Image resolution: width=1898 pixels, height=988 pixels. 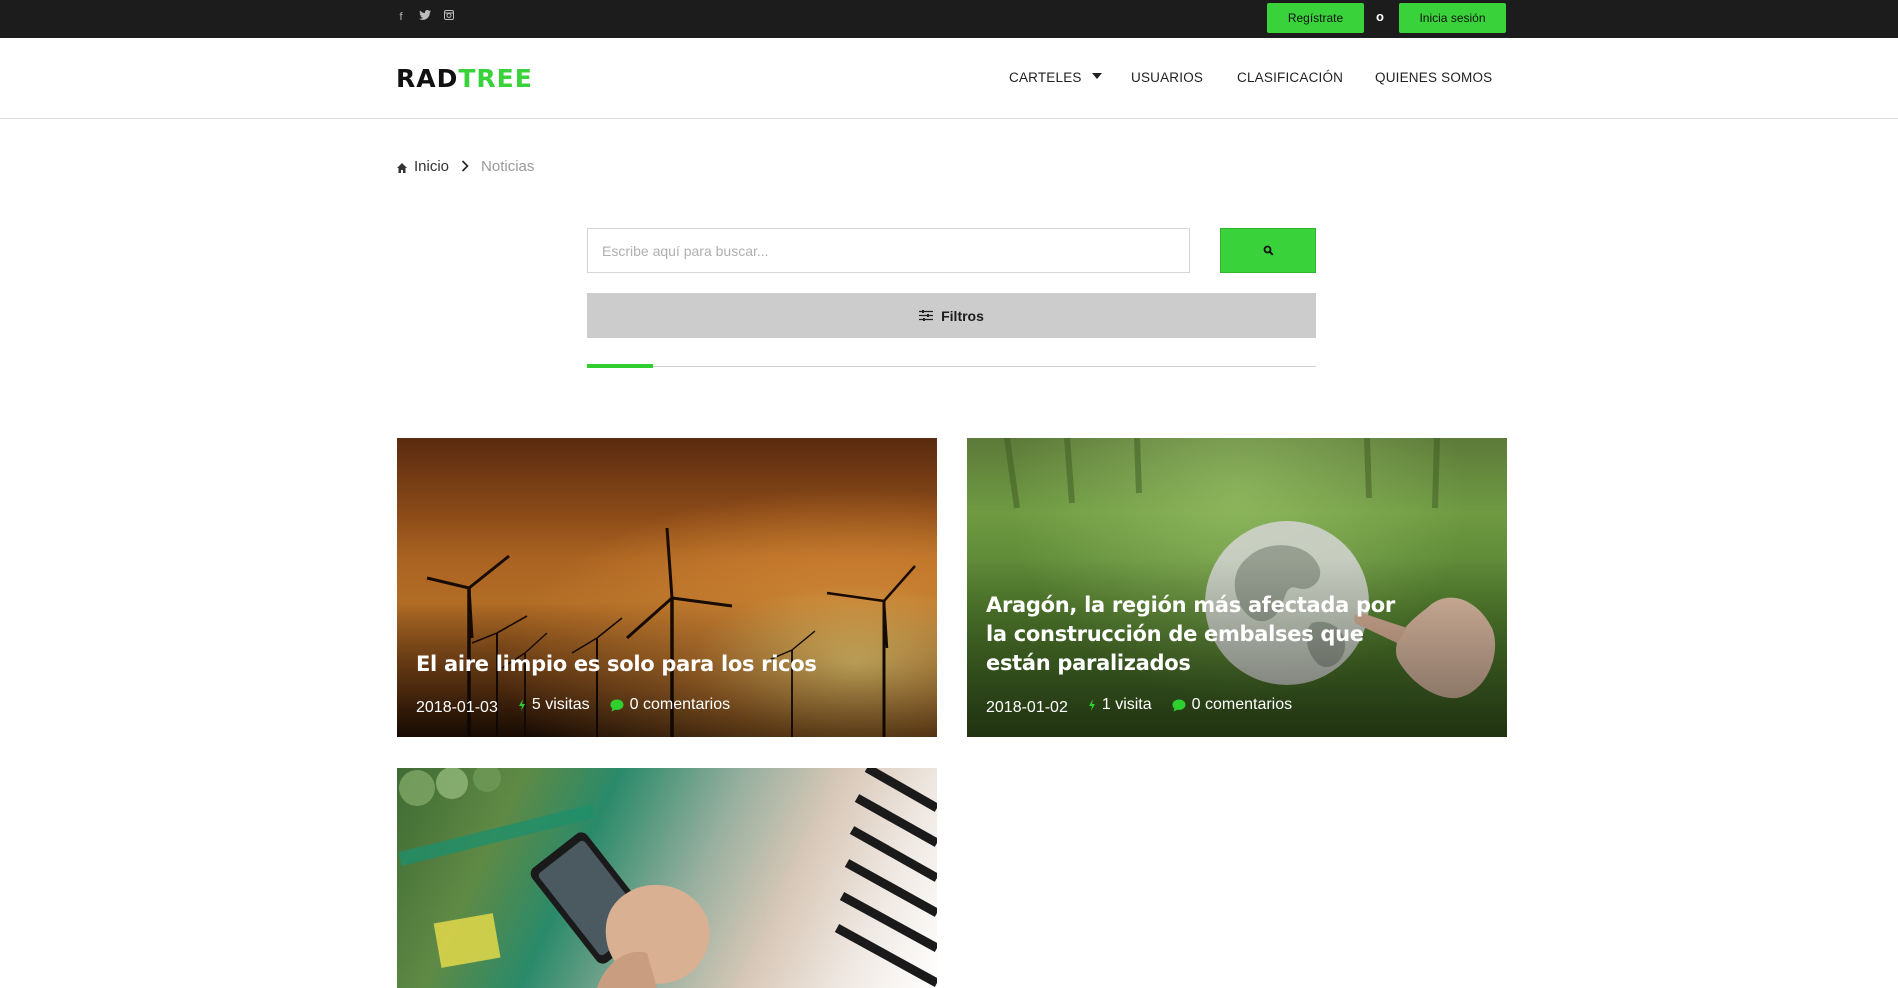 What do you see at coordinates (457, 707) in the screenshot?
I see `card-date: 2018-01-03` at bounding box center [457, 707].